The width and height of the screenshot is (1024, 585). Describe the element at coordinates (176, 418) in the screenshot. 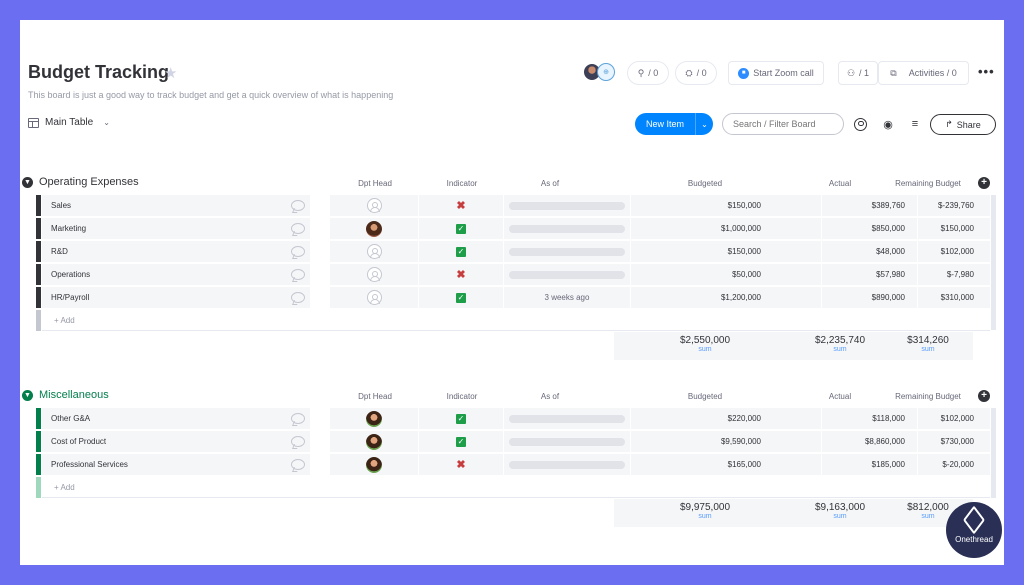

I see `item-name: Other G&A` at that location.